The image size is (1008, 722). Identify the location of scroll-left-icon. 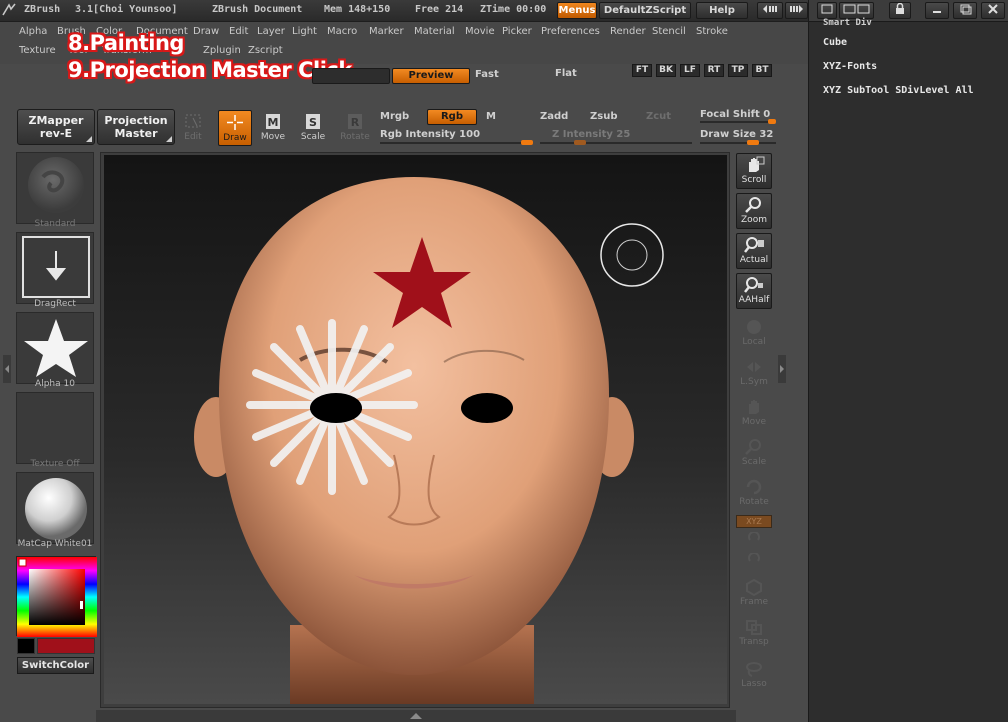
(770, 10).